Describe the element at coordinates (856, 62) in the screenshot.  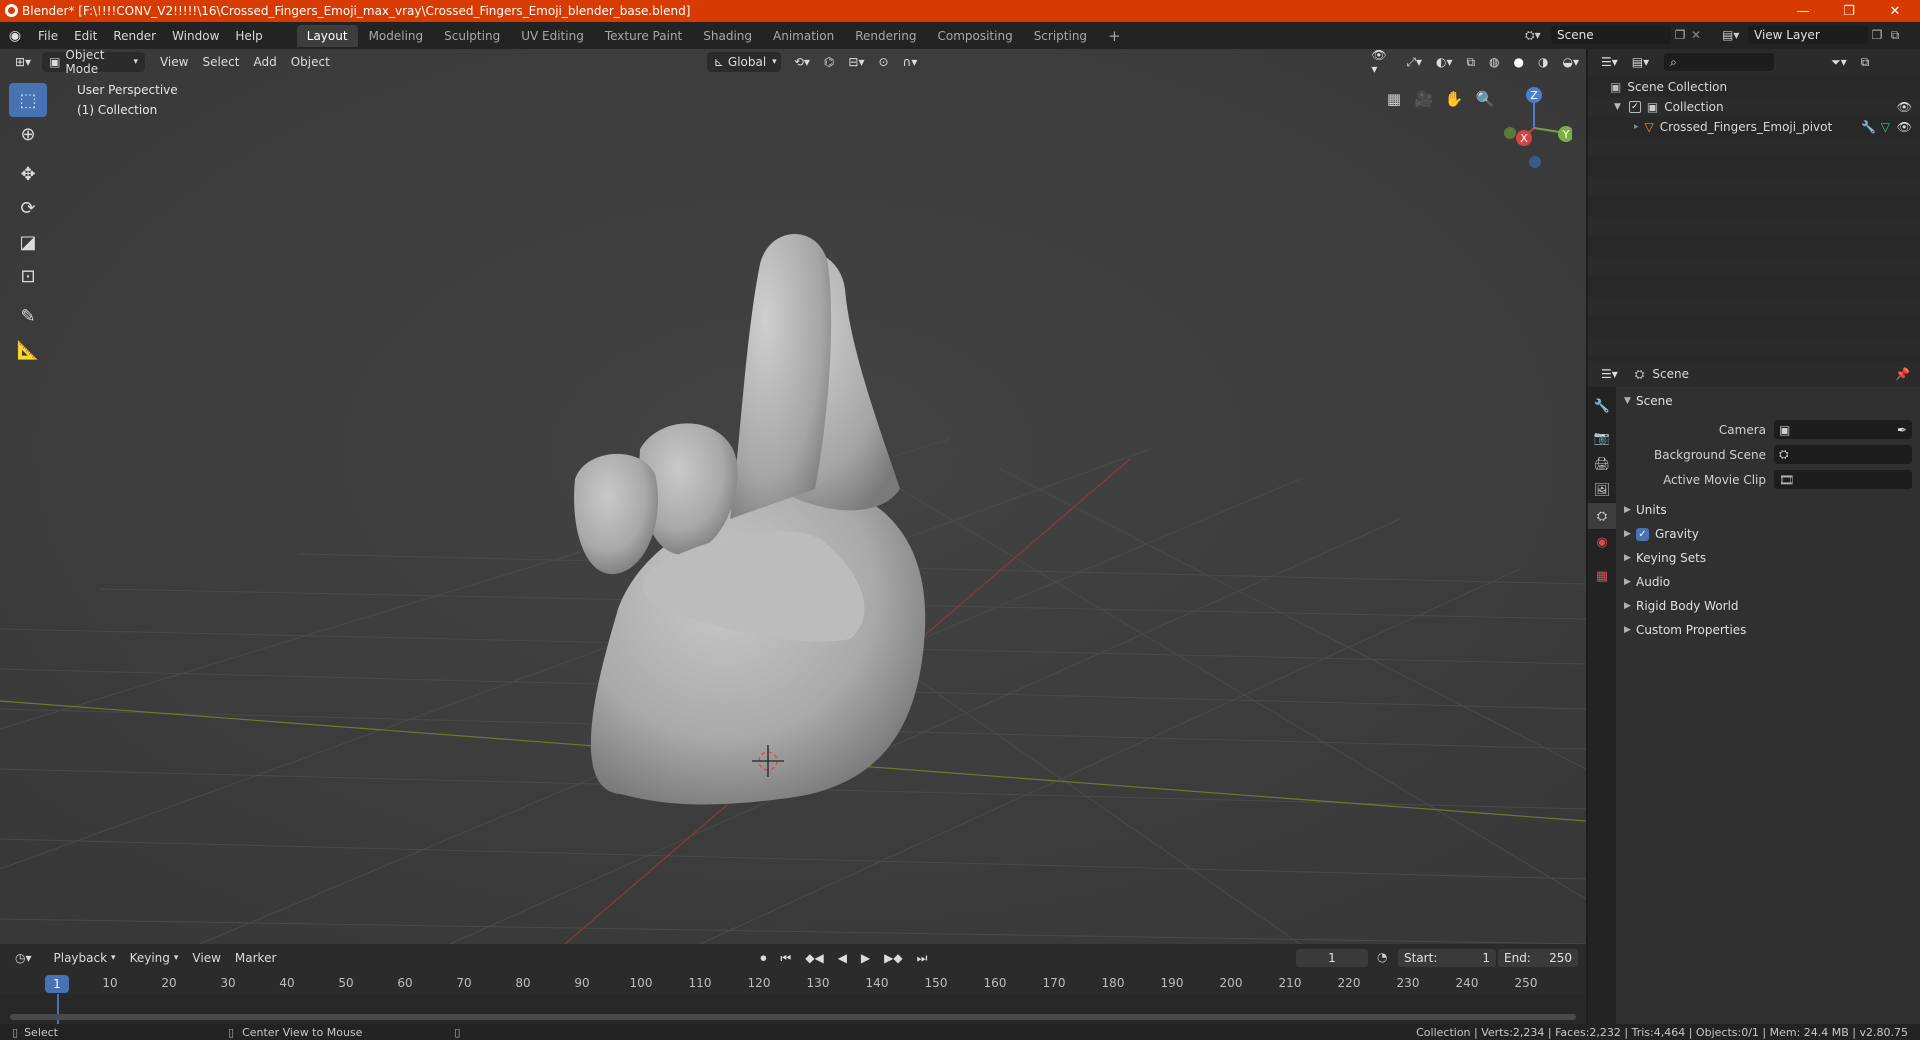
I see `snap-target-icon: ⊟▾` at that location.